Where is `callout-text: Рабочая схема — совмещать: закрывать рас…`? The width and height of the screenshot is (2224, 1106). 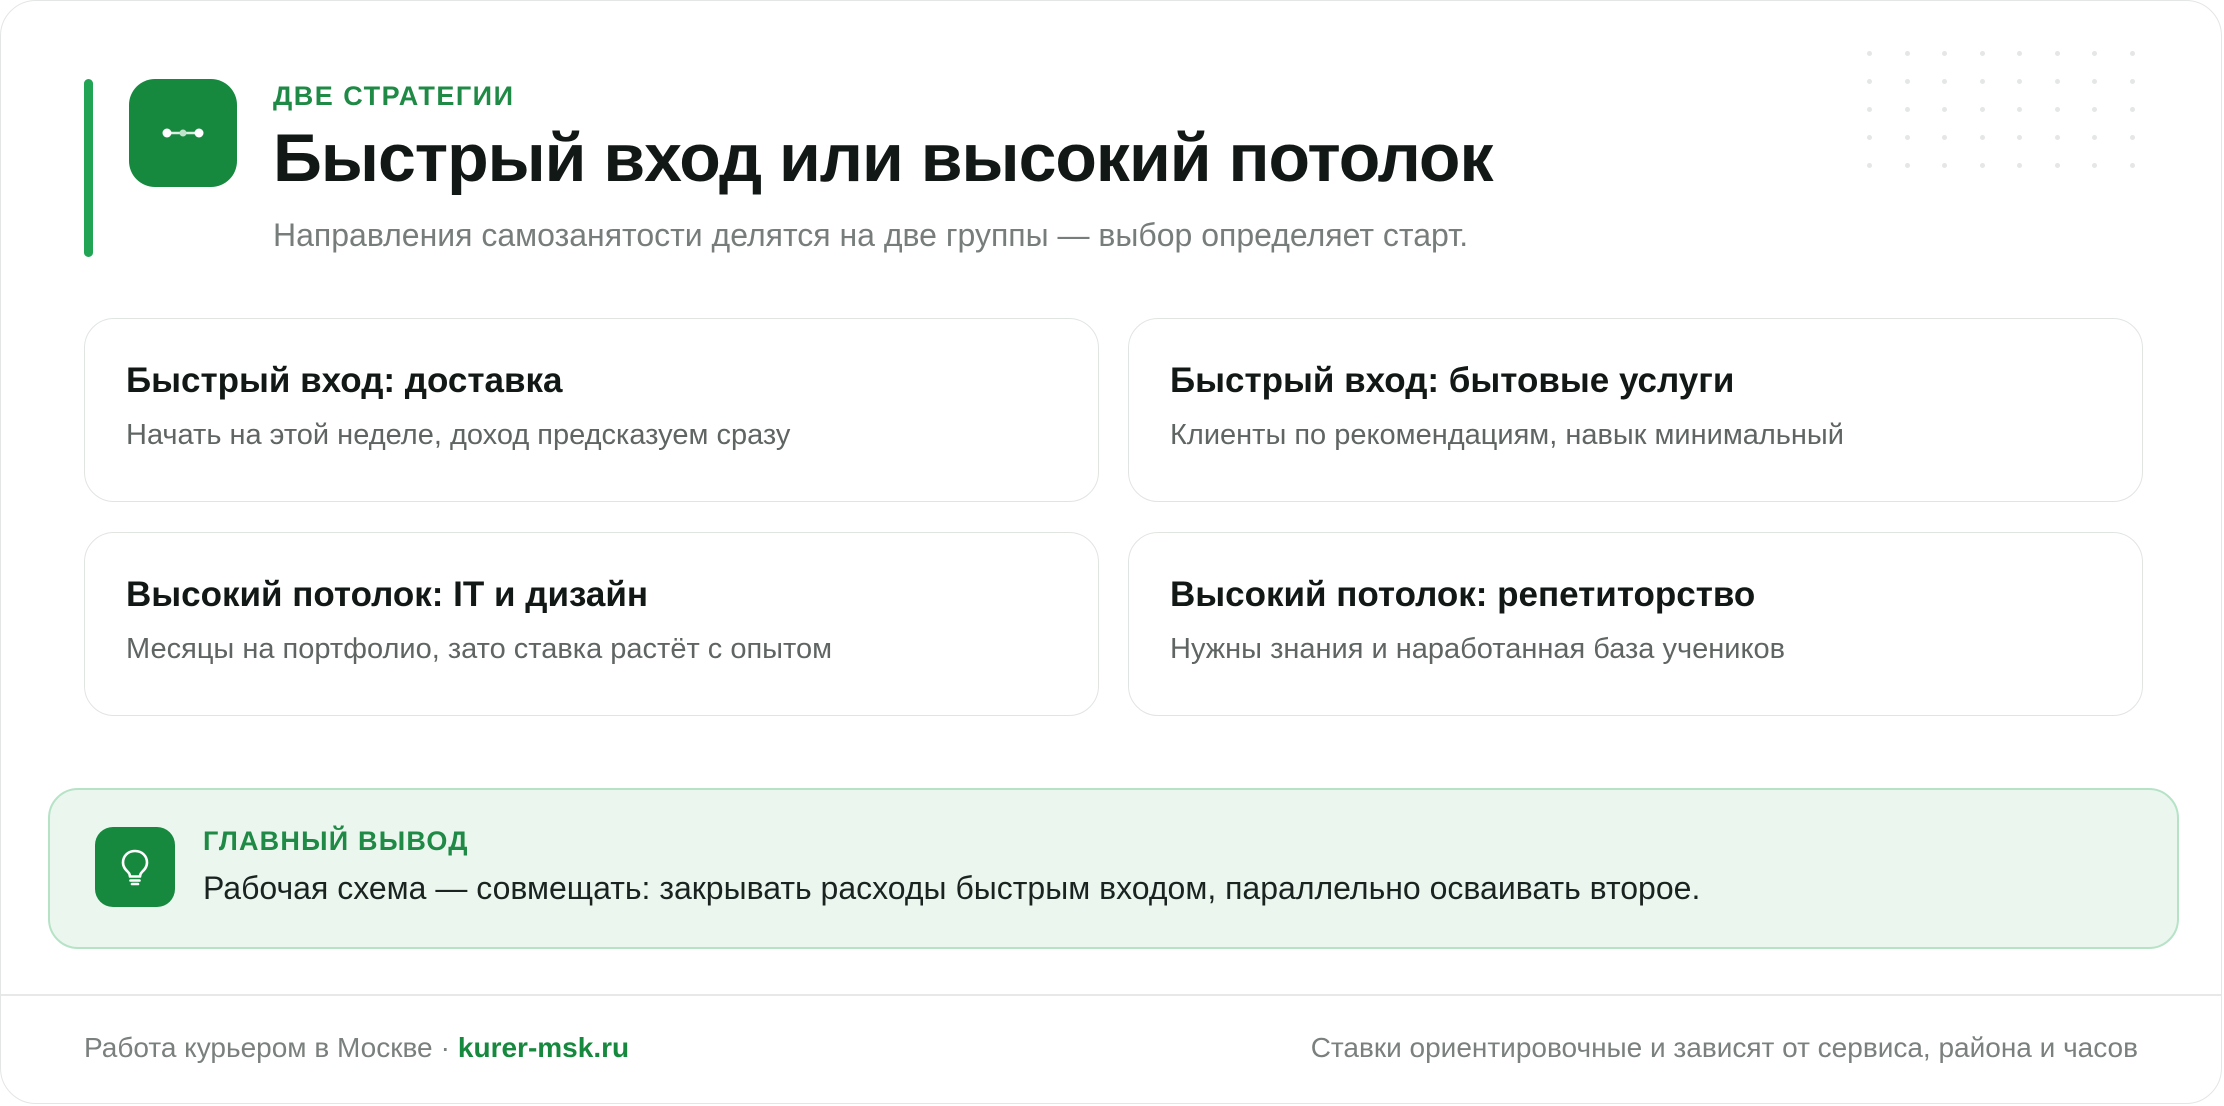
callout-text: Рабочая схема — совмещать: закрывать рас… is located at coordinates (952, 888).